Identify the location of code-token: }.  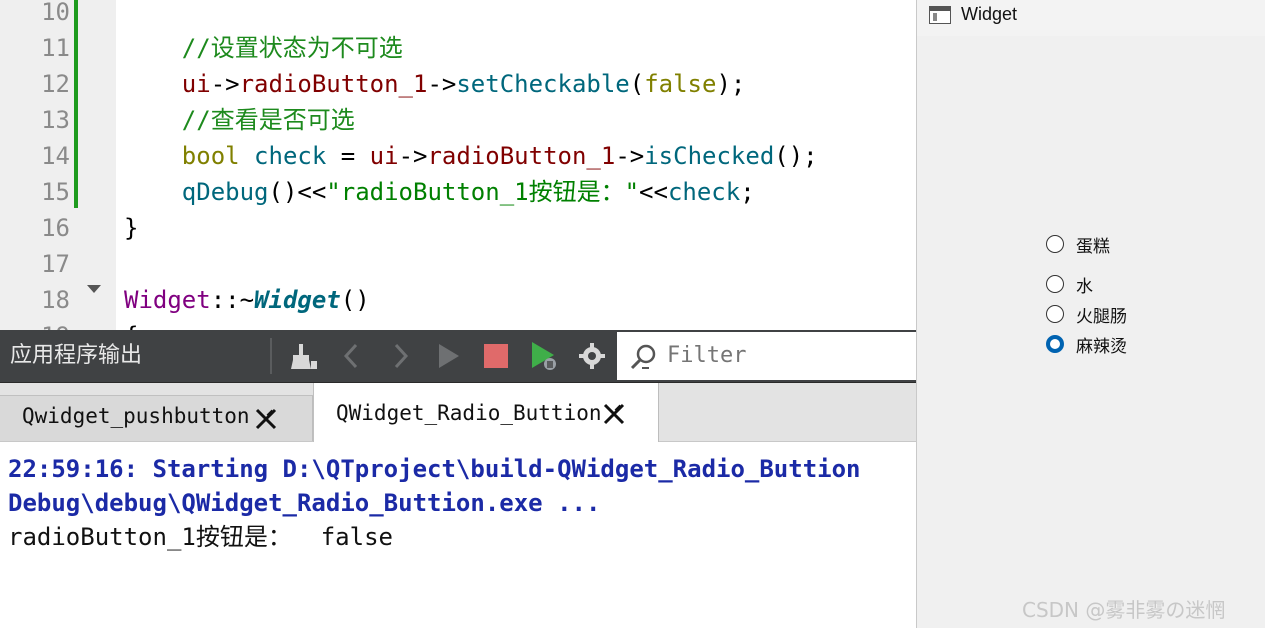
(131, 228).